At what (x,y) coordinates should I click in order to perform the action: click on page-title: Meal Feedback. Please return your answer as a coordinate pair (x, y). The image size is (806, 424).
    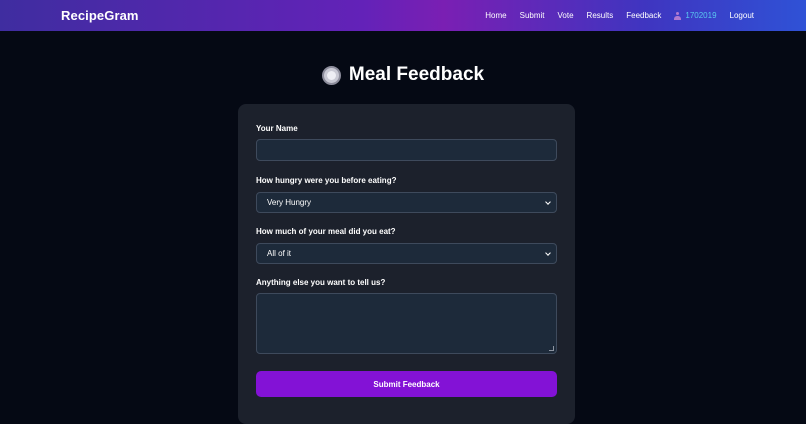
    Looking at the image, I should click on (416, 74).